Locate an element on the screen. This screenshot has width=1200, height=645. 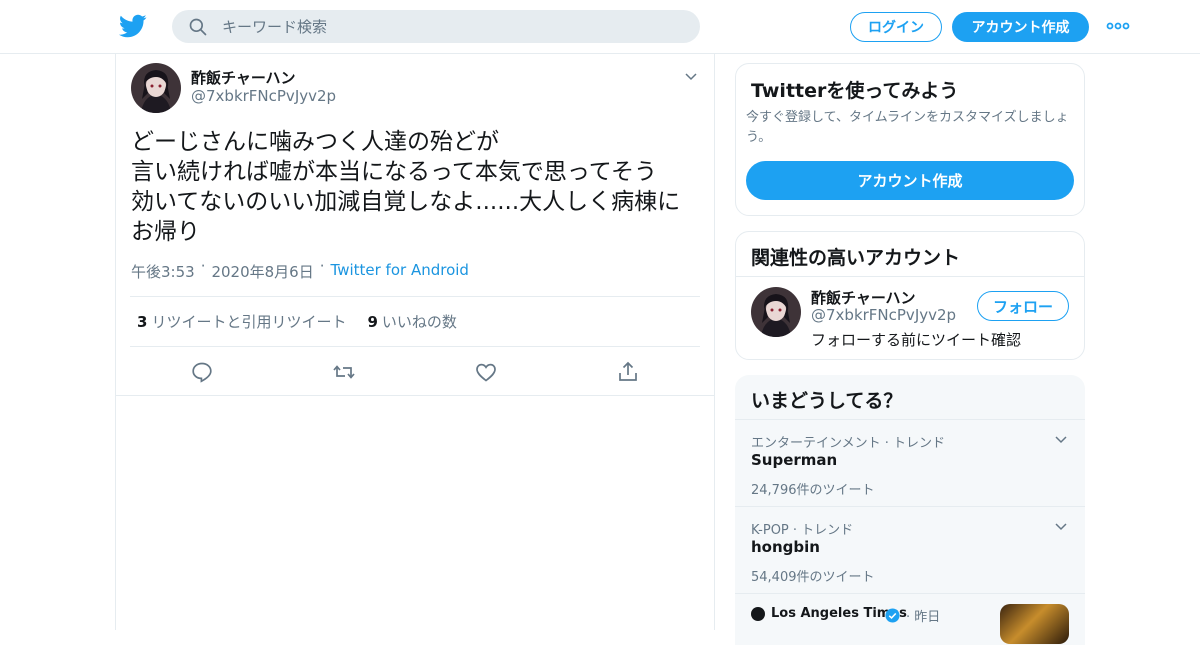
top-bar: ログイン アカウント作成 is located at coordinates (600, 27).